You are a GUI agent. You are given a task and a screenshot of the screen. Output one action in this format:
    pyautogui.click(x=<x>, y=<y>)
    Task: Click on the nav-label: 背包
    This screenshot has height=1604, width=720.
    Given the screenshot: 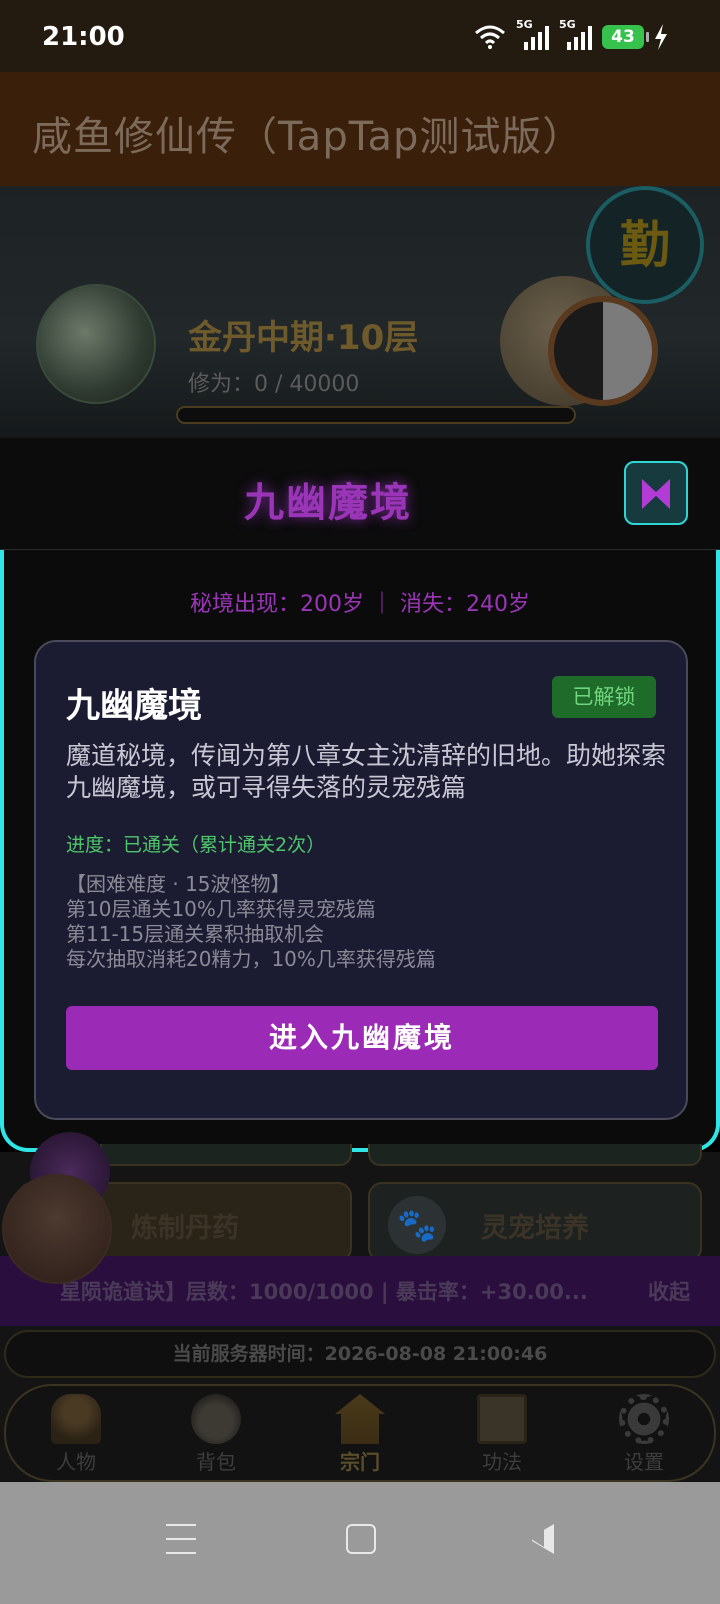 What is the action you would take?
    pyautogui.click(x=216, y=1462)
    